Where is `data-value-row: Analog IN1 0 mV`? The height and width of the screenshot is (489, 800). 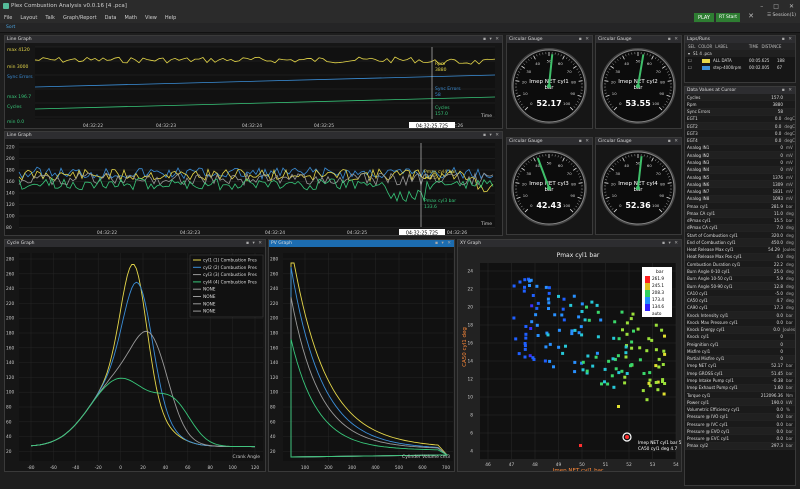
data-value-row: Analog IN1 0 mV is located at coordinates (740, 148).